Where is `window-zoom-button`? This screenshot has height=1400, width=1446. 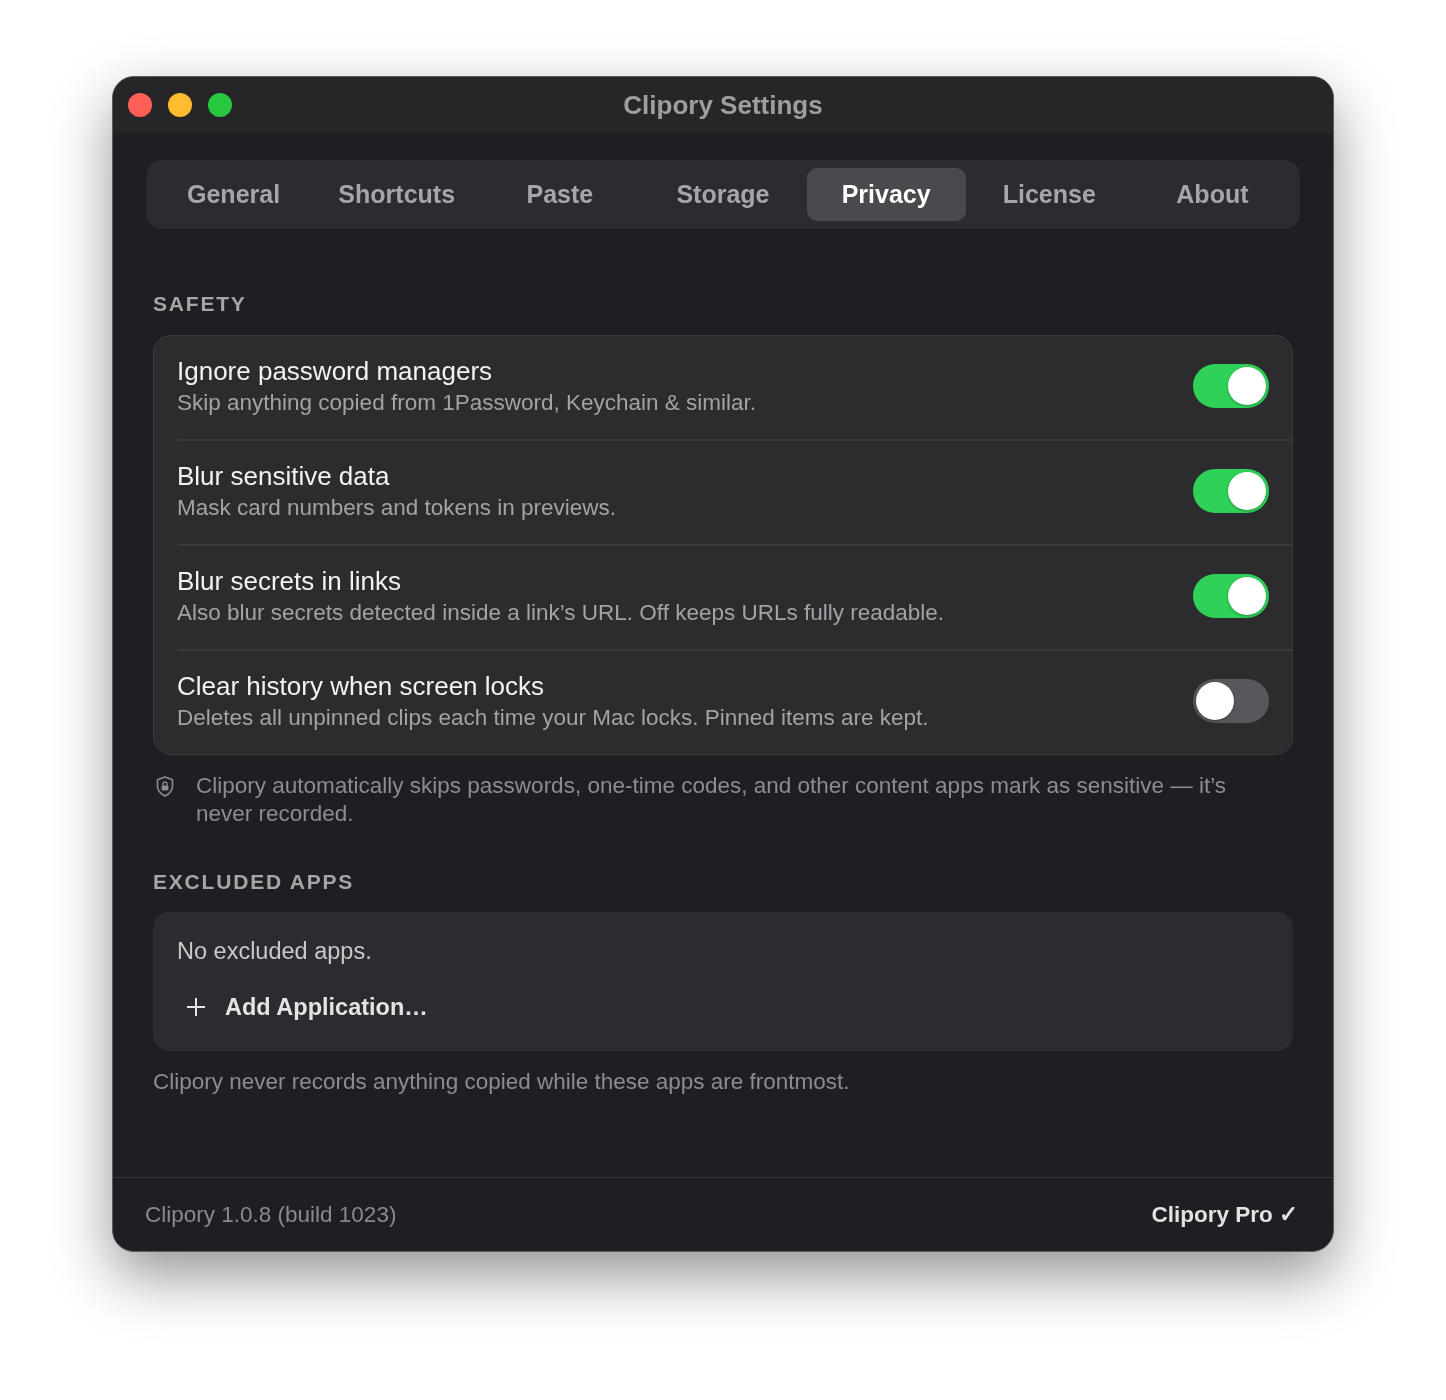
window-zoom-button is located at coordinates (220, 105).